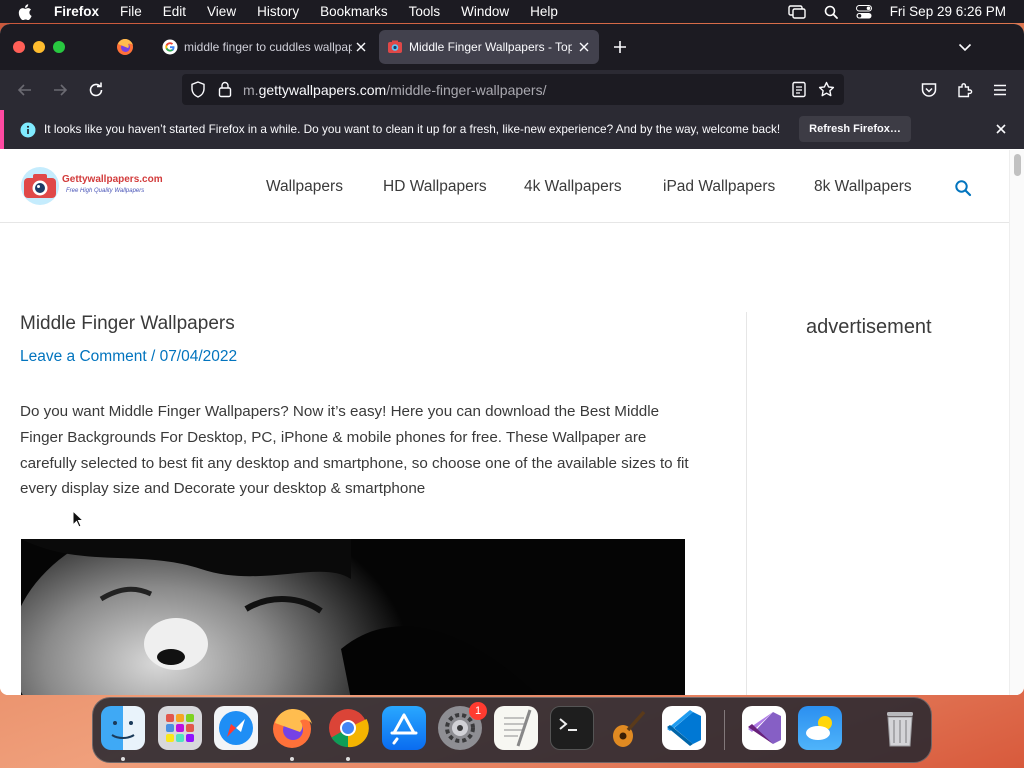 This screenshot has width=1024, height=768. What do you see at coordinates (831, 12) in the screenshot?
I see `spotlight-search-icon` at bounding box center [831, 12].